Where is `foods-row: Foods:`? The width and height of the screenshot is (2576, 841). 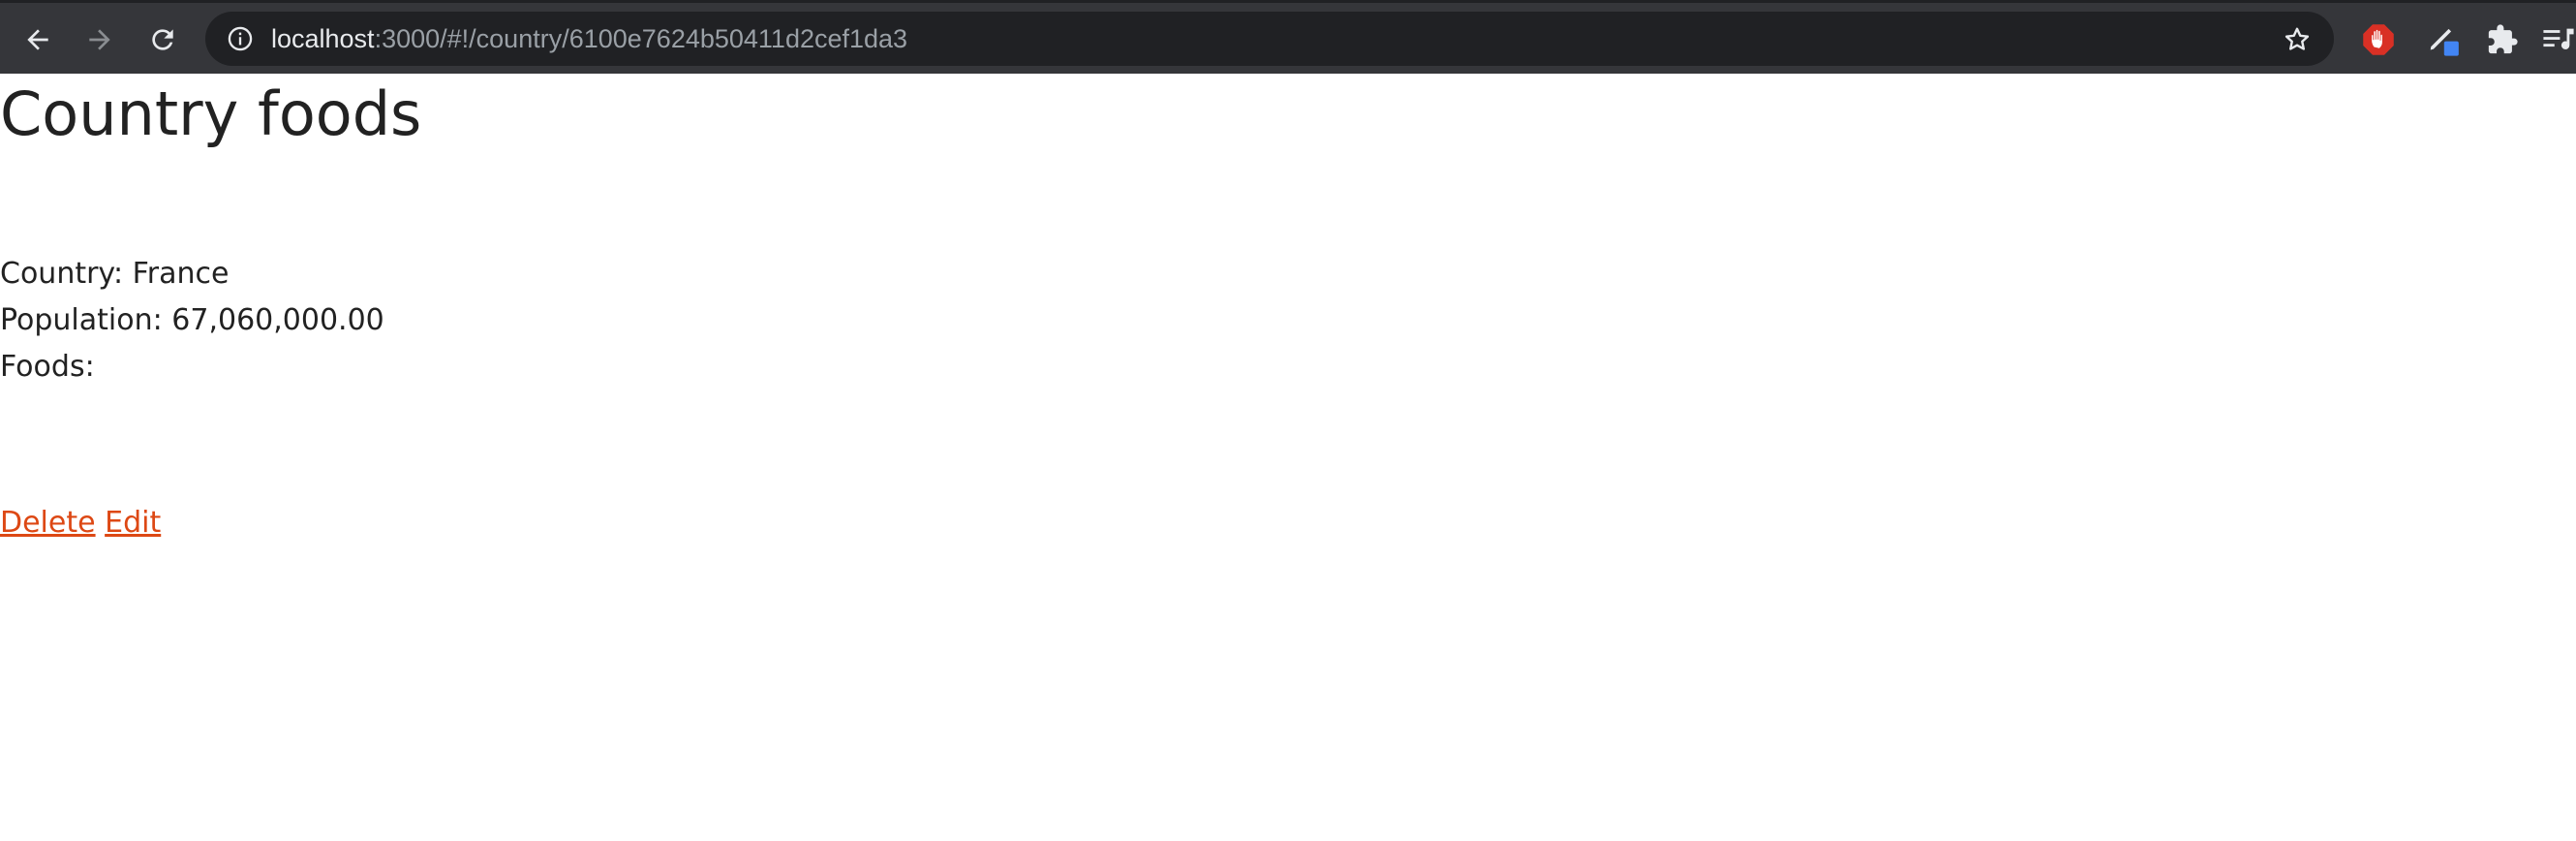 foods-row: Foods: is located at coordinates (47, 367).